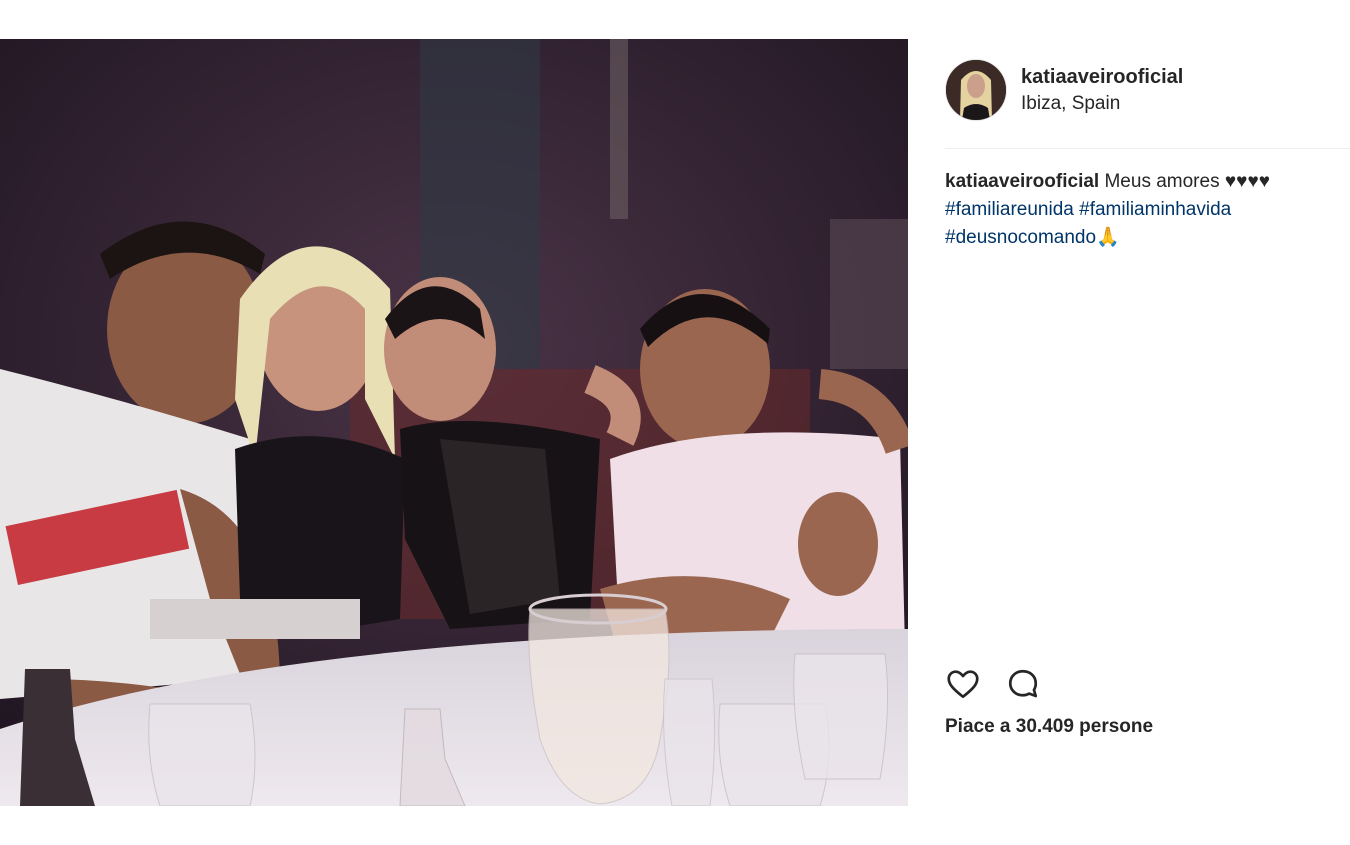  Describe the element at coordinates (1162, 181) in the screenshot. I see `caption-text: Meus amores` at that location.